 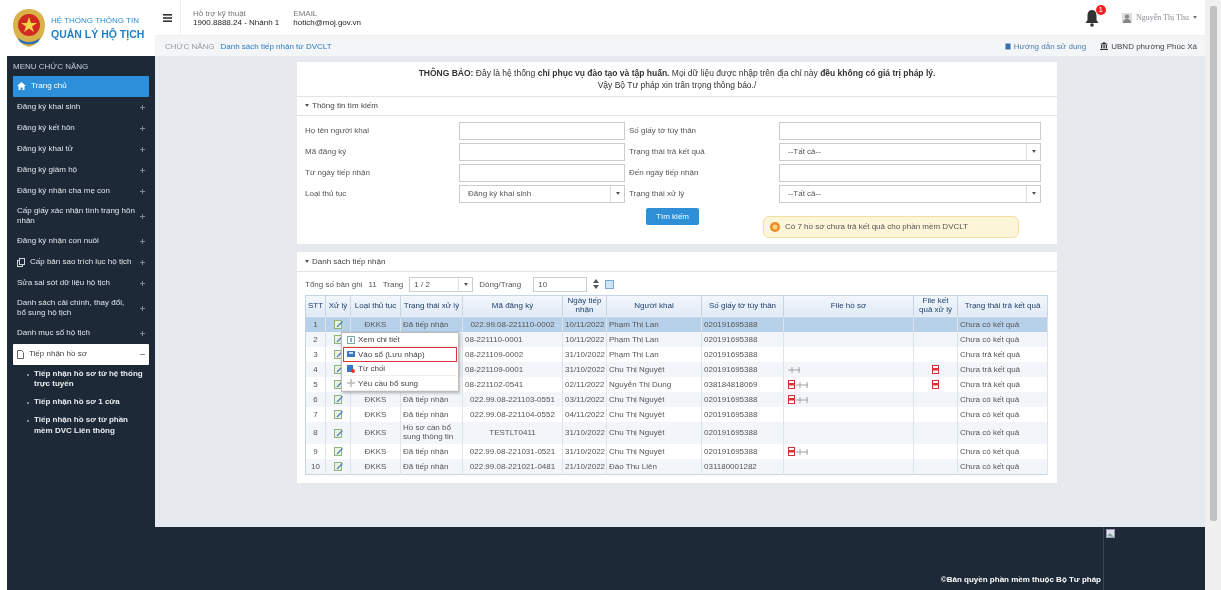 I want to click on table-cell: 08-221110-0001, so click(x=512, y=340).